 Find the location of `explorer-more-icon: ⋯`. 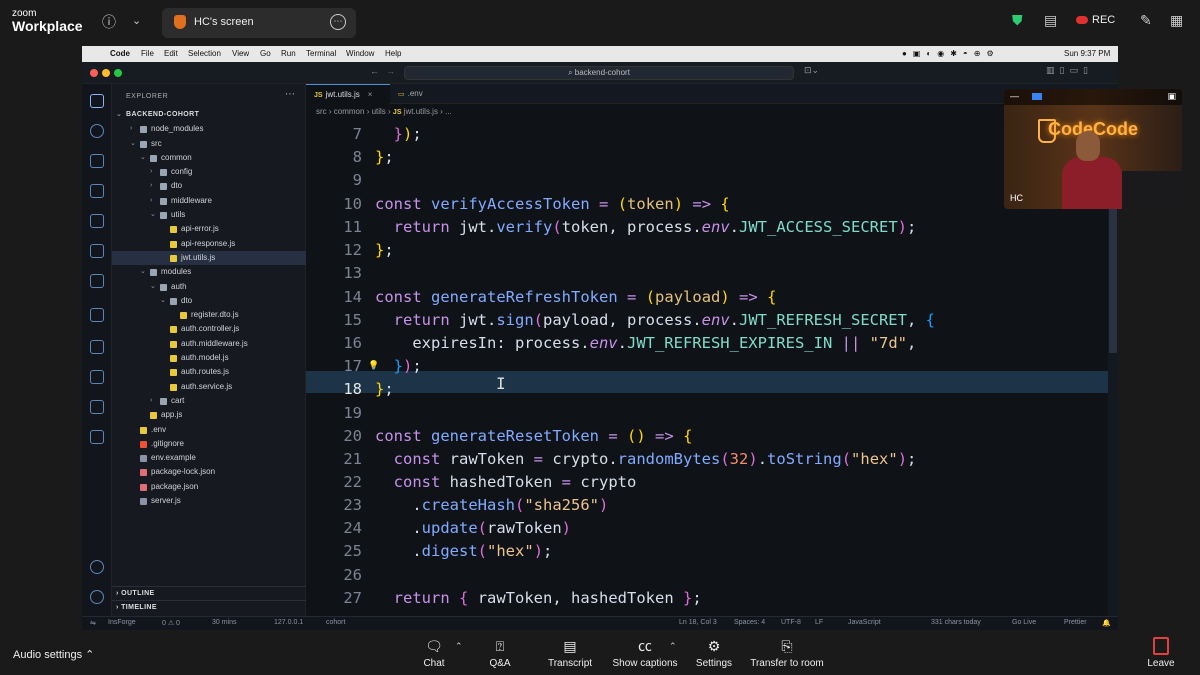

explorer-more-icon: ⋯ is located at coordinates (290, 94).